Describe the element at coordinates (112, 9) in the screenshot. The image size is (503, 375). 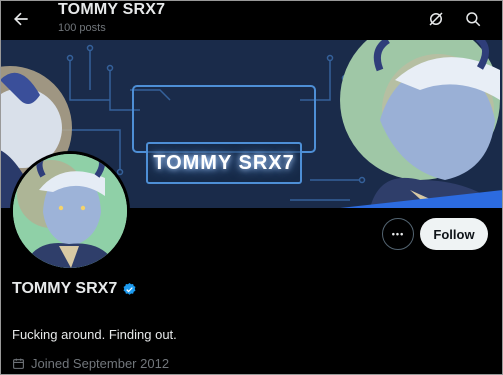
I see `header-title: TOMMY SRX7` at that location.